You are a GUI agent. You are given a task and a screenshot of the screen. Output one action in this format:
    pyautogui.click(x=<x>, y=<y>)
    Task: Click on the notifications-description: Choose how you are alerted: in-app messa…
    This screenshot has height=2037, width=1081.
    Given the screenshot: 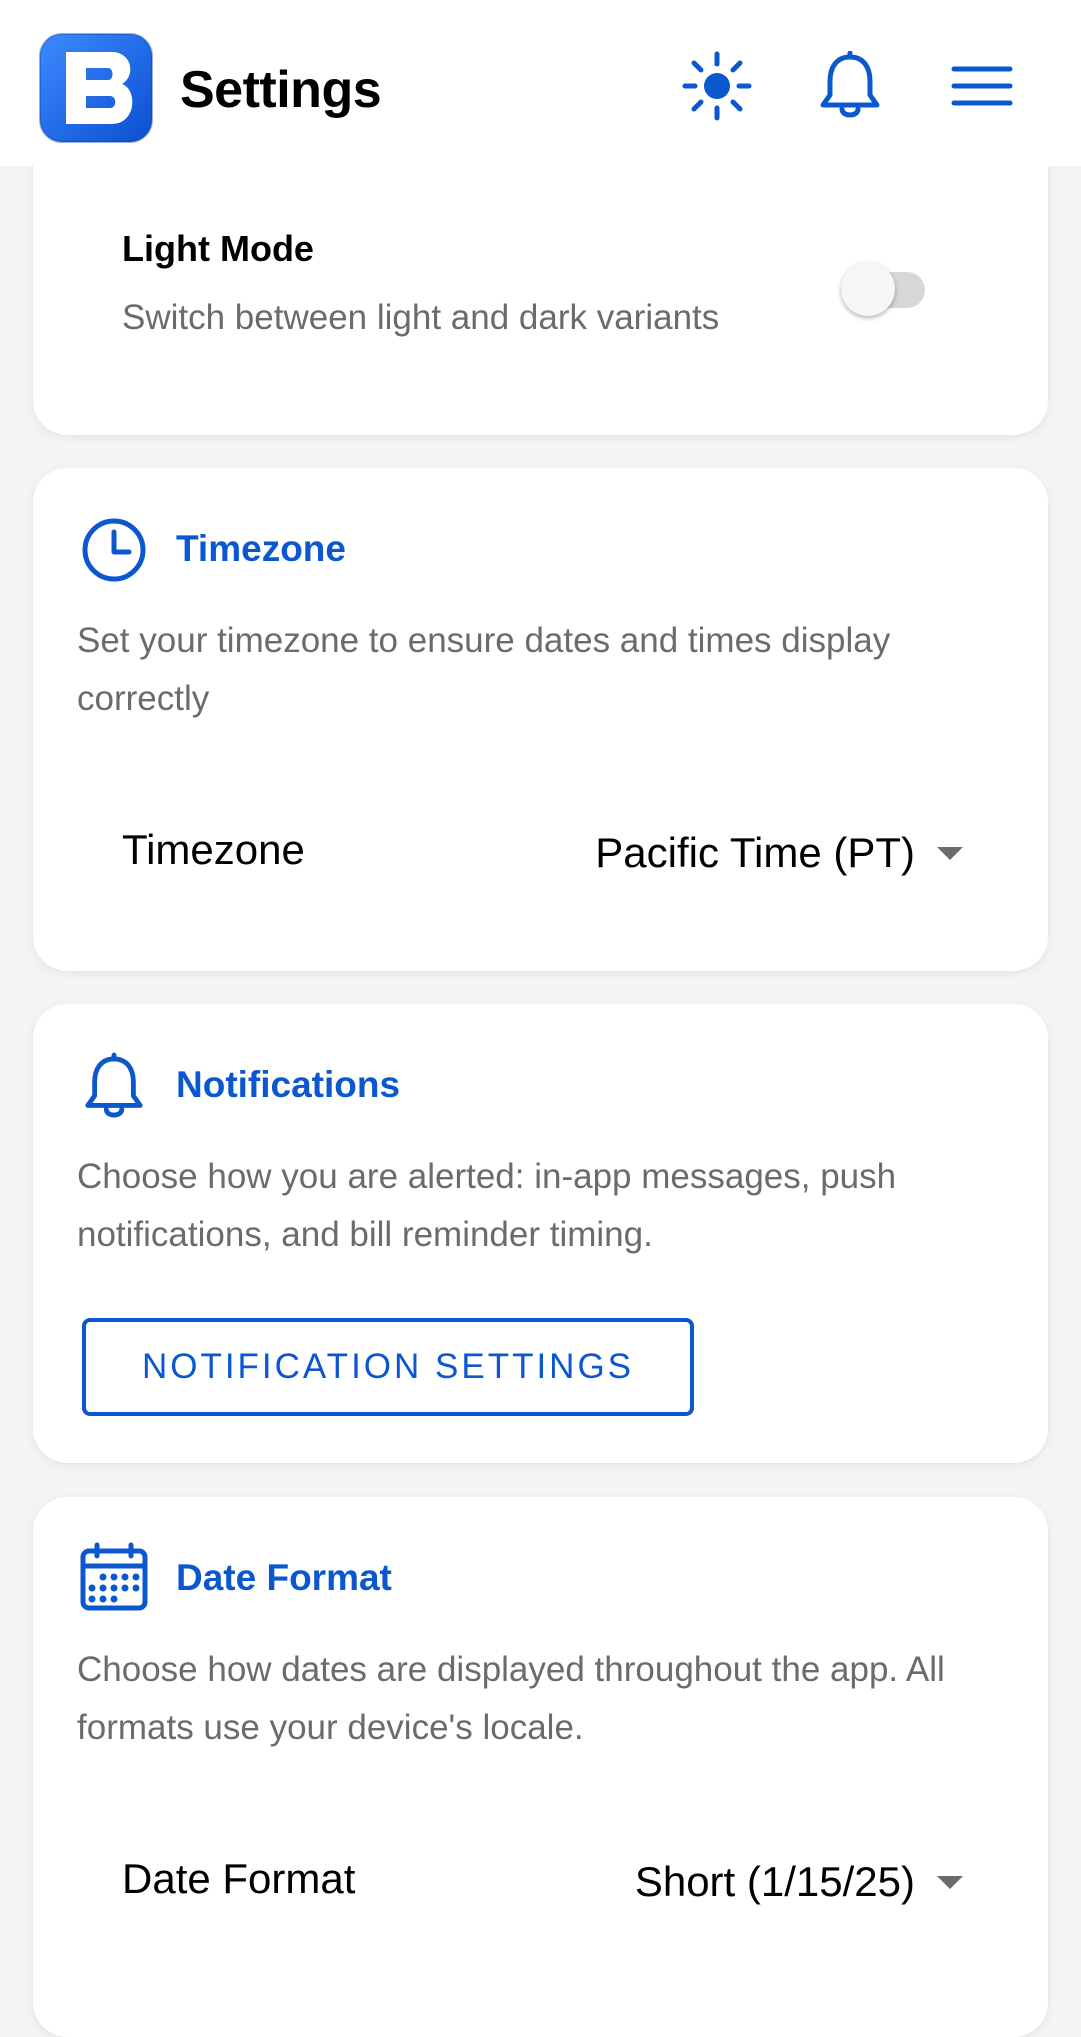 What is the action you would take?
    pyautogui.click(x=487, y=1205)
    